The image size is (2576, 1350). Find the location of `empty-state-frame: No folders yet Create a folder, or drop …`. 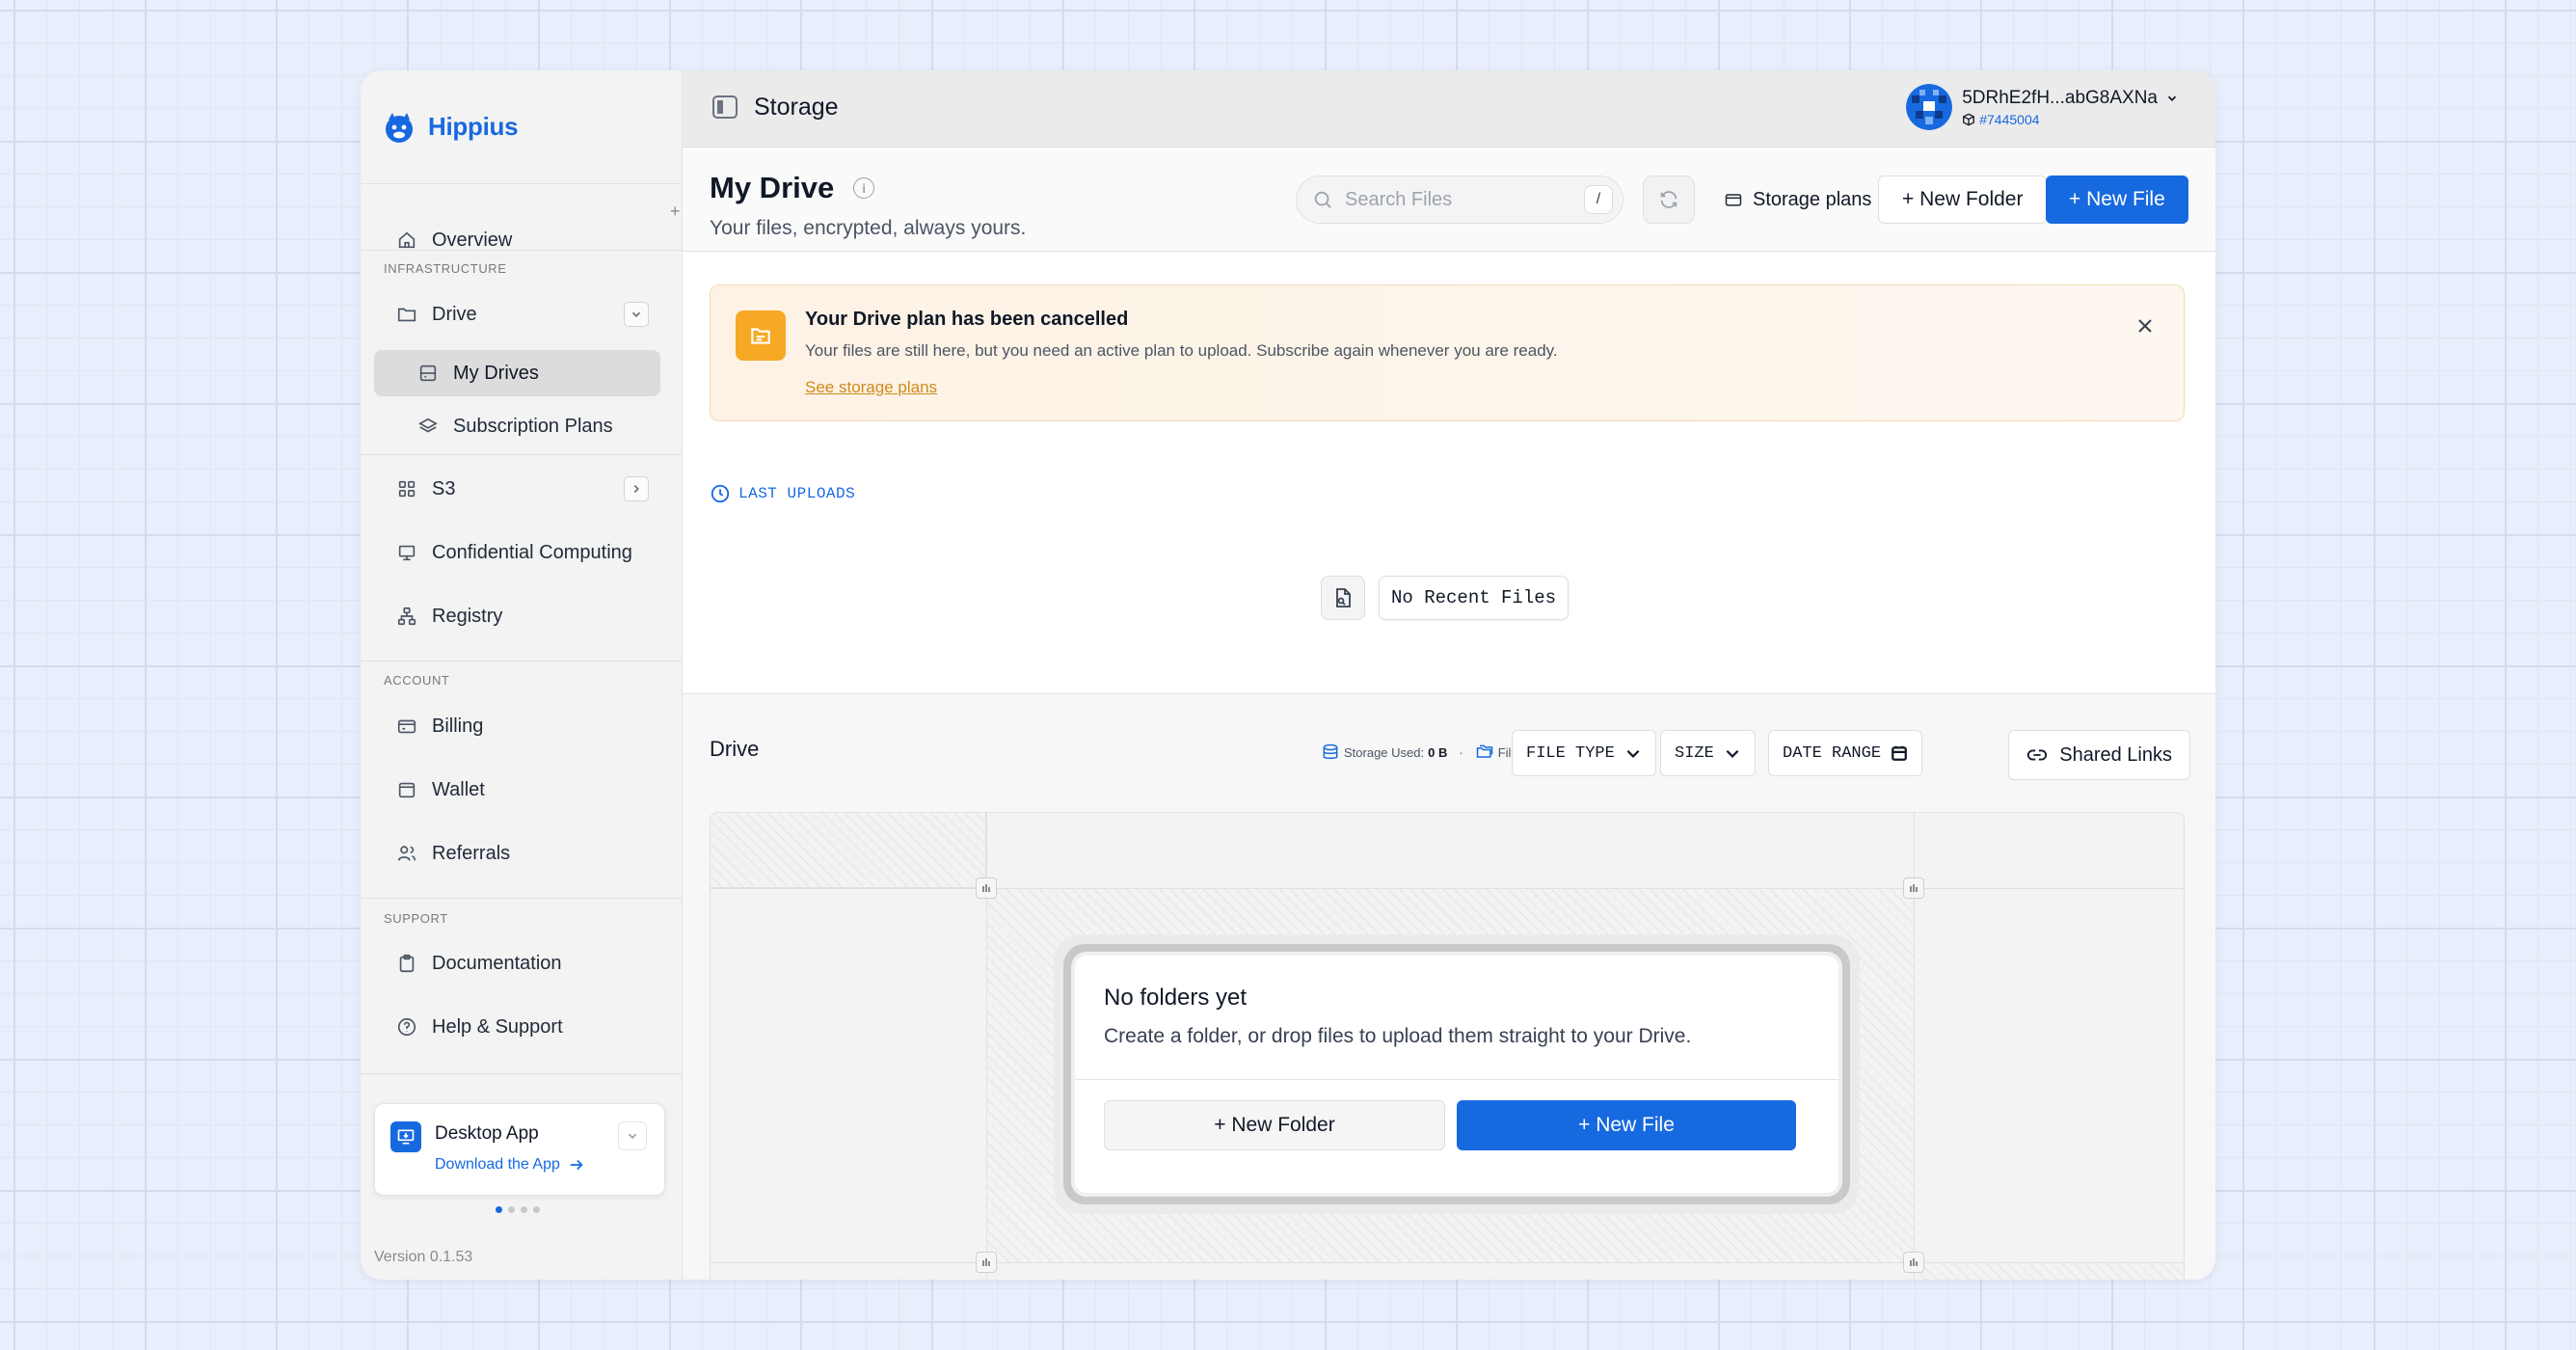

empty-state-frame: No folders yet Create a folder, or drop … is located at coordinates (1457, 1074).